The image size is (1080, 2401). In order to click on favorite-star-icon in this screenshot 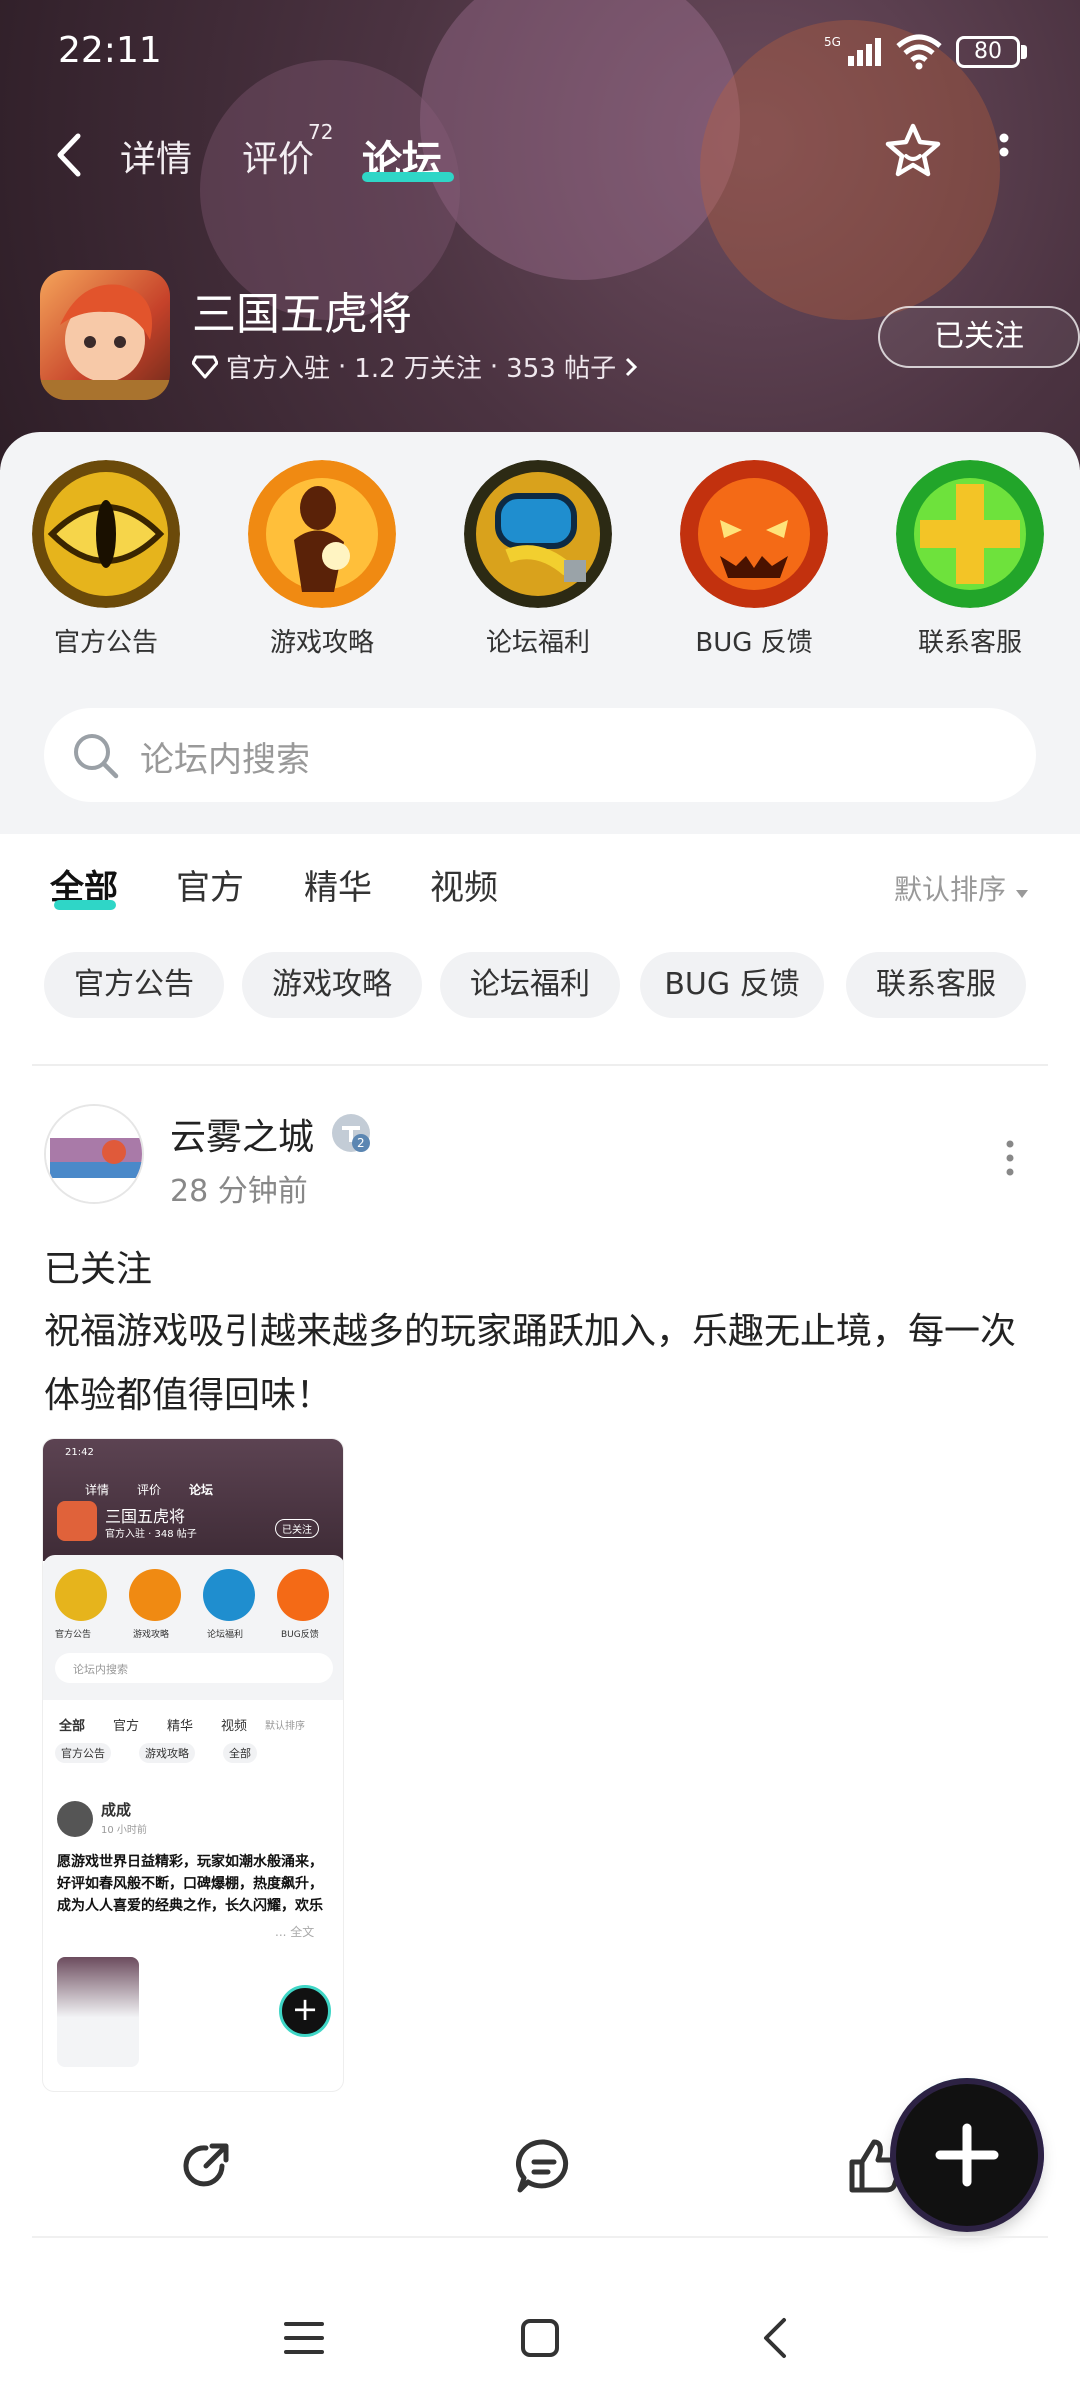, I will do `click(913, 151)`.